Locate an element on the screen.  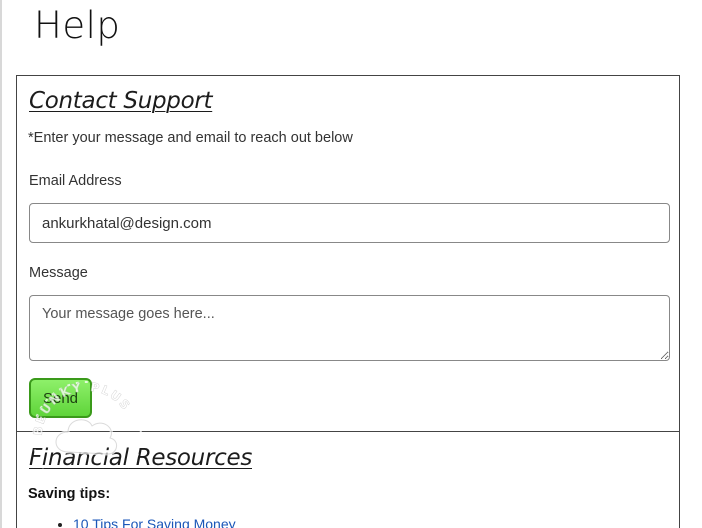
email-field is located at coordinates (349, 223).